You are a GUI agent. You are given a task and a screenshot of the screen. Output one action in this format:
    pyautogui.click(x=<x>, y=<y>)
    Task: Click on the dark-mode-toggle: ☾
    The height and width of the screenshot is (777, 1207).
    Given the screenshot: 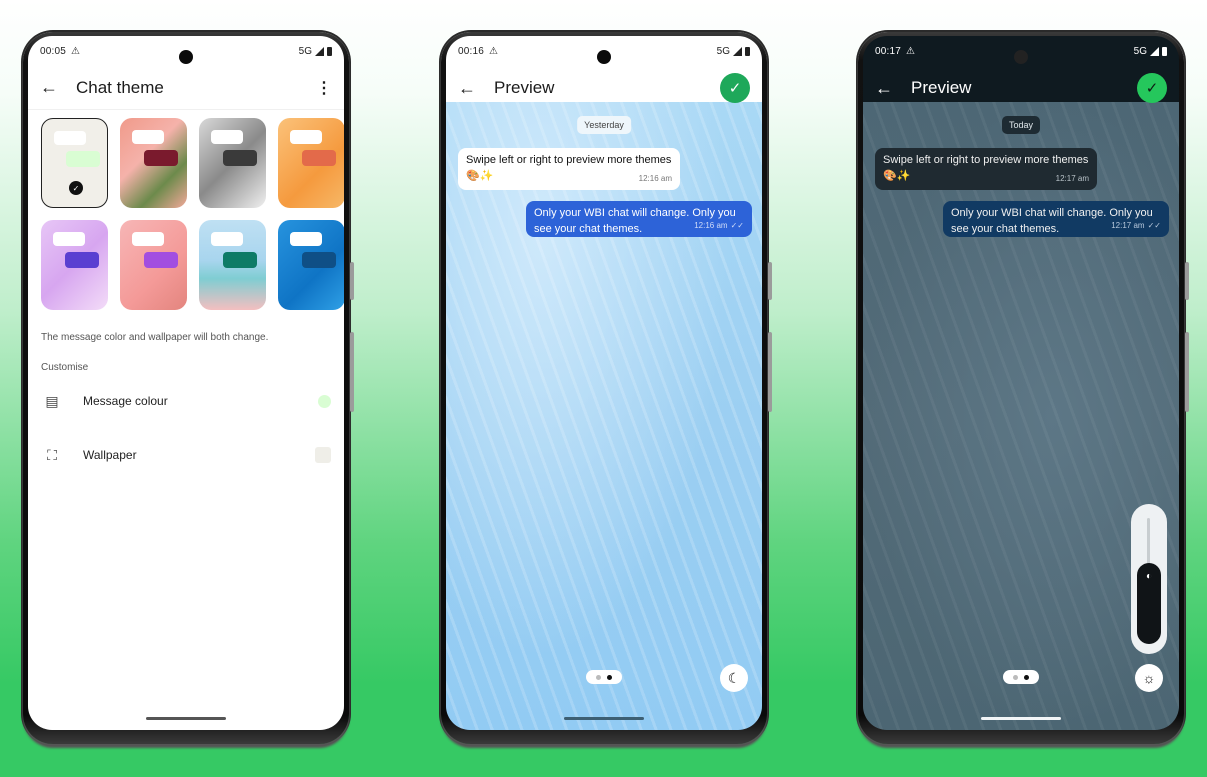 What is the action you would take?
    pyautogui.click(x=734, y=678)
    